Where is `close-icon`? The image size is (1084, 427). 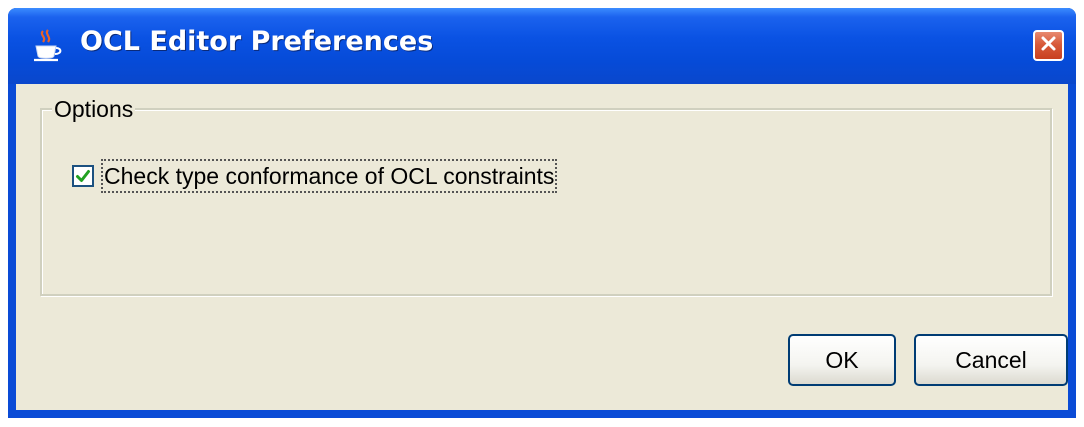 close-icon is located at coordinates (1048, 46).